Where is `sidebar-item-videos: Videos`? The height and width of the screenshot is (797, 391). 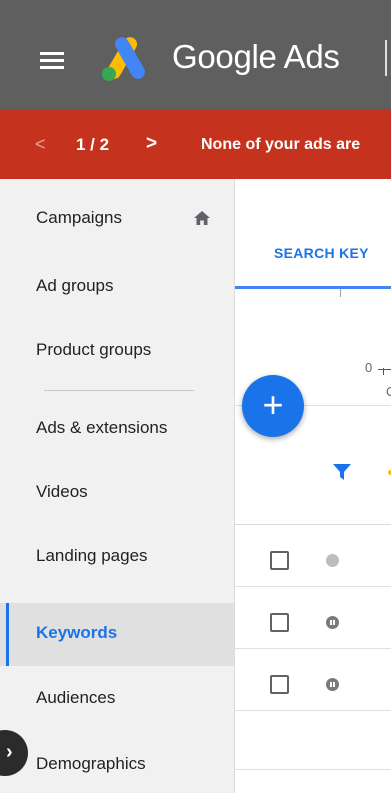 sidebar-item-videos: Videos is located at coordinates (117, 493).